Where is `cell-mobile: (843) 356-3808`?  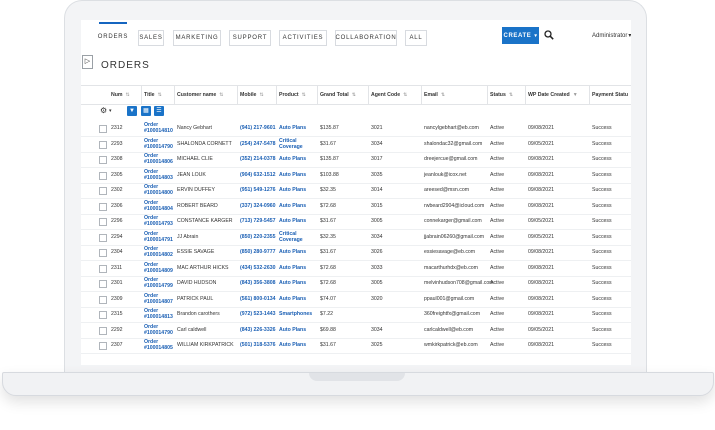 cell-mobile: (843) 356-3808 is located at coordinates (257, 283).